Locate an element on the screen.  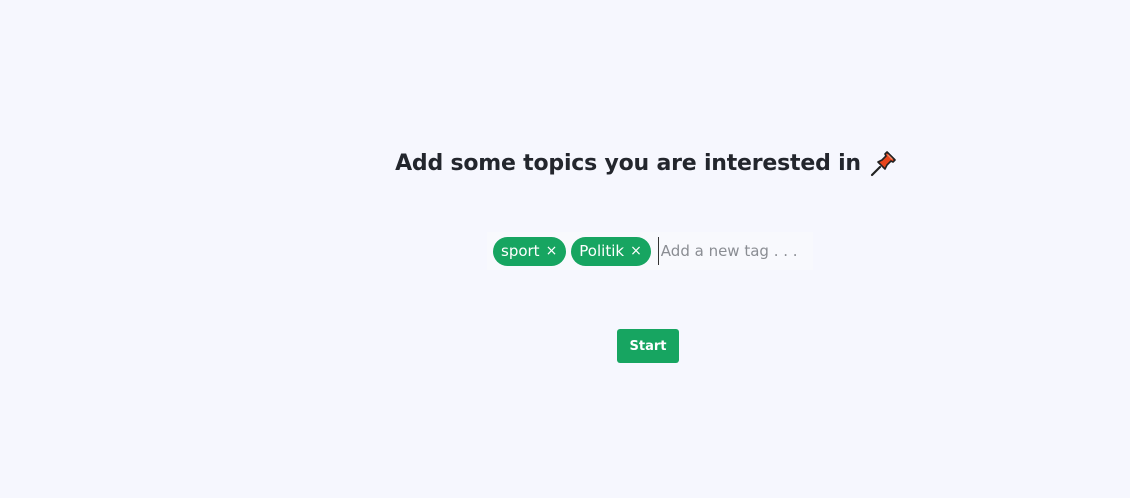
pushpin-icon is located at coordinates (884, 163).